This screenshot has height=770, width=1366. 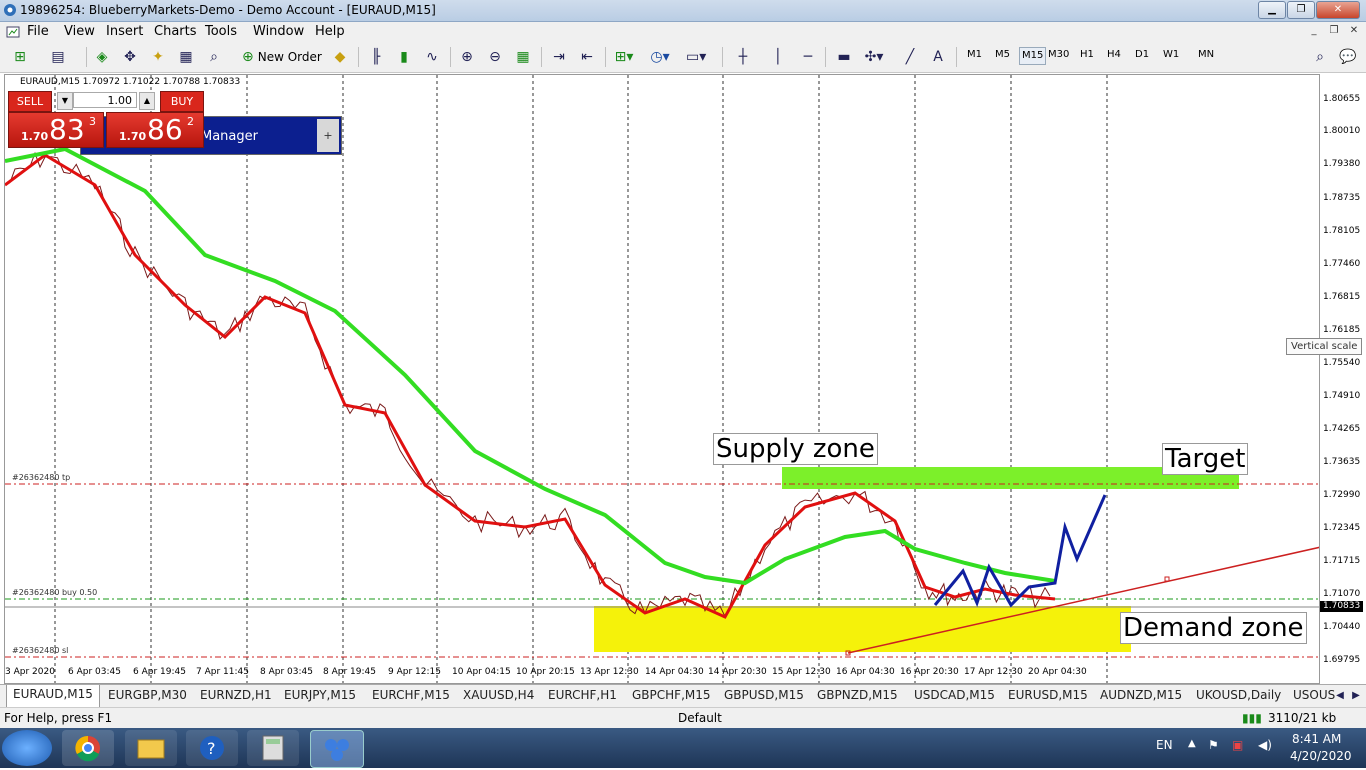 What do you see at coordinates (65, 101) in the screenshot?
I see `lot-decrease-button: ▼` at bounding box center [65, 101].